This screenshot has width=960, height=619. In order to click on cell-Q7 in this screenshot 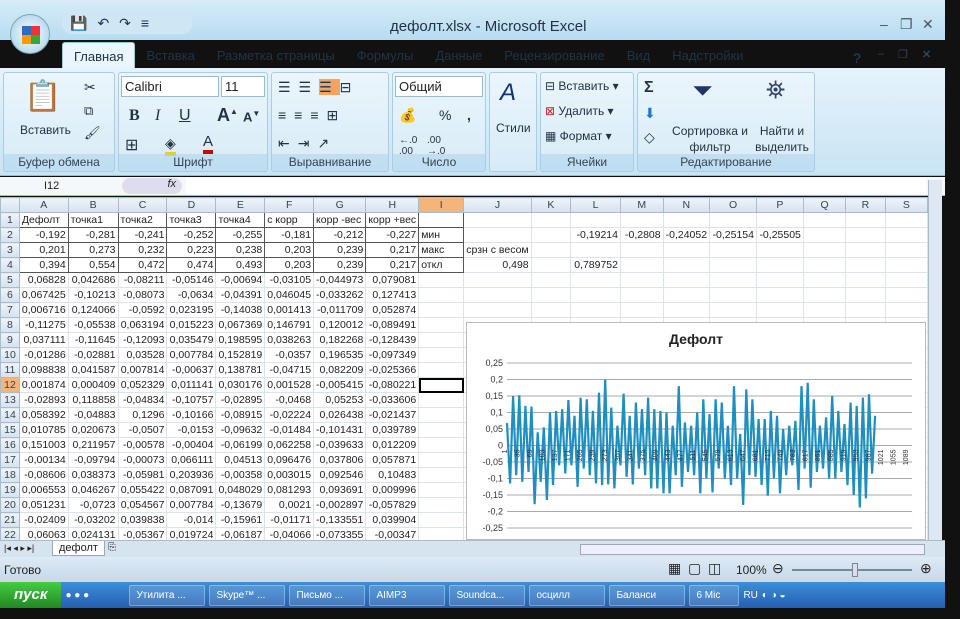, I will do `click(824, 310)`.